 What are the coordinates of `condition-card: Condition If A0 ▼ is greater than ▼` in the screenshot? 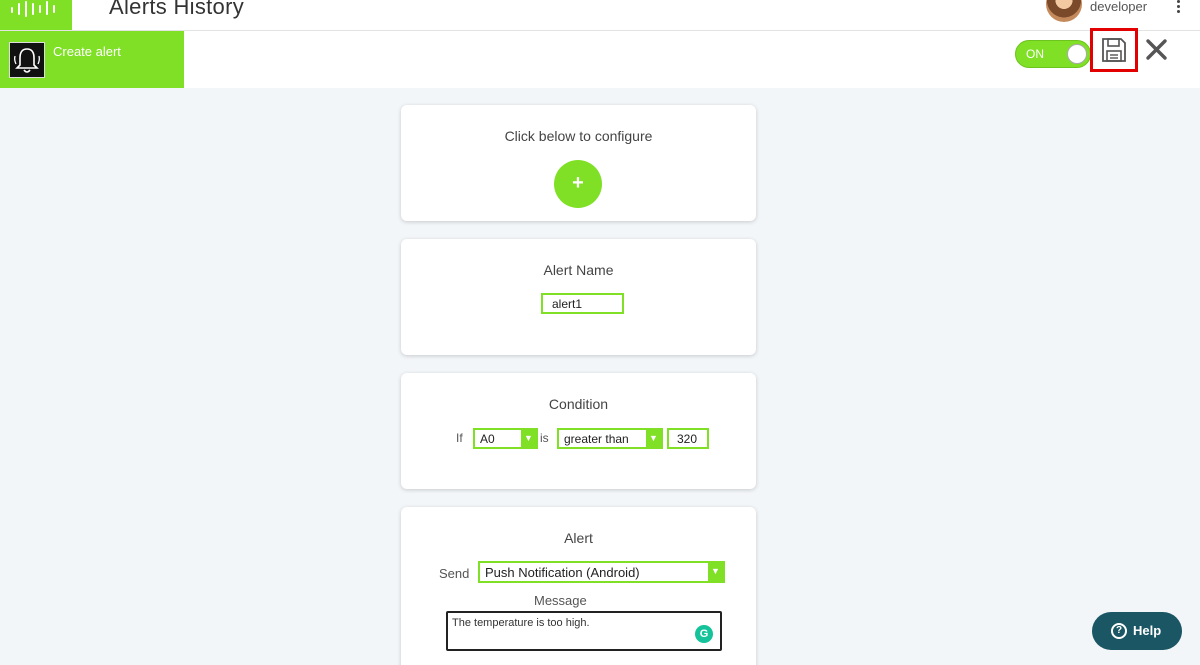 It's located at (578, 431).